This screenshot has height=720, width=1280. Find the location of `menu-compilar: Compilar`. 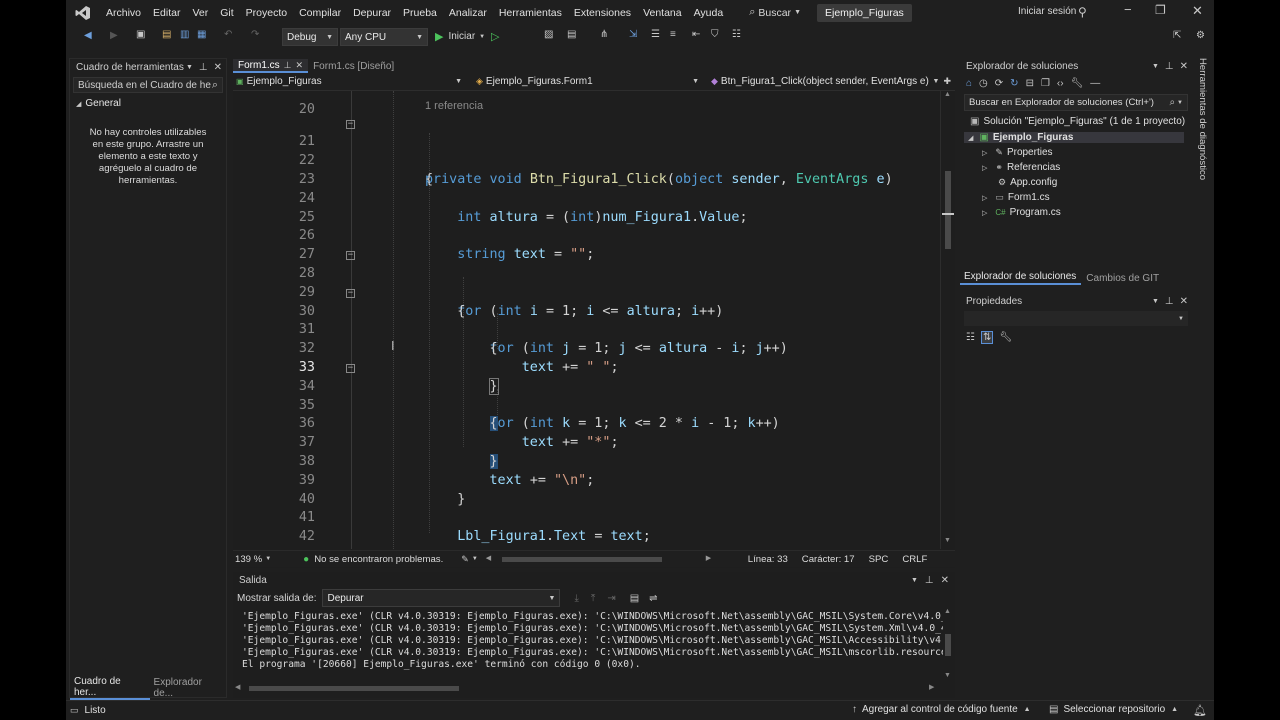

menu-compilar: Compilar is located at coordinates (320, 13).